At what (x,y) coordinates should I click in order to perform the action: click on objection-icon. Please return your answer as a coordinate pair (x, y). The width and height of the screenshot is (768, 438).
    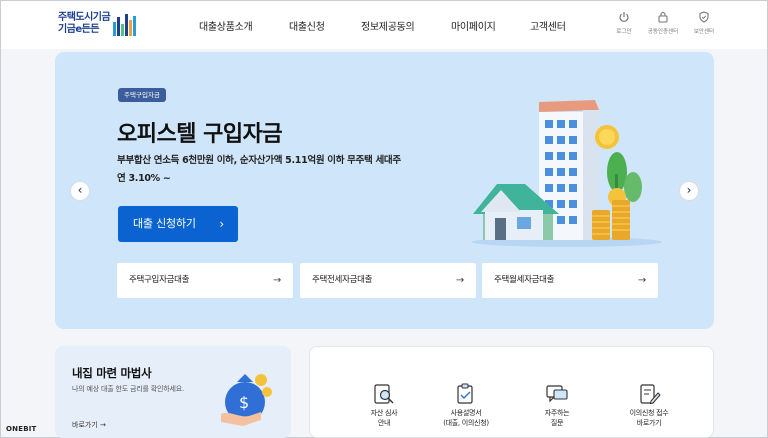
    Looking at the image, I should click on (650, 394).